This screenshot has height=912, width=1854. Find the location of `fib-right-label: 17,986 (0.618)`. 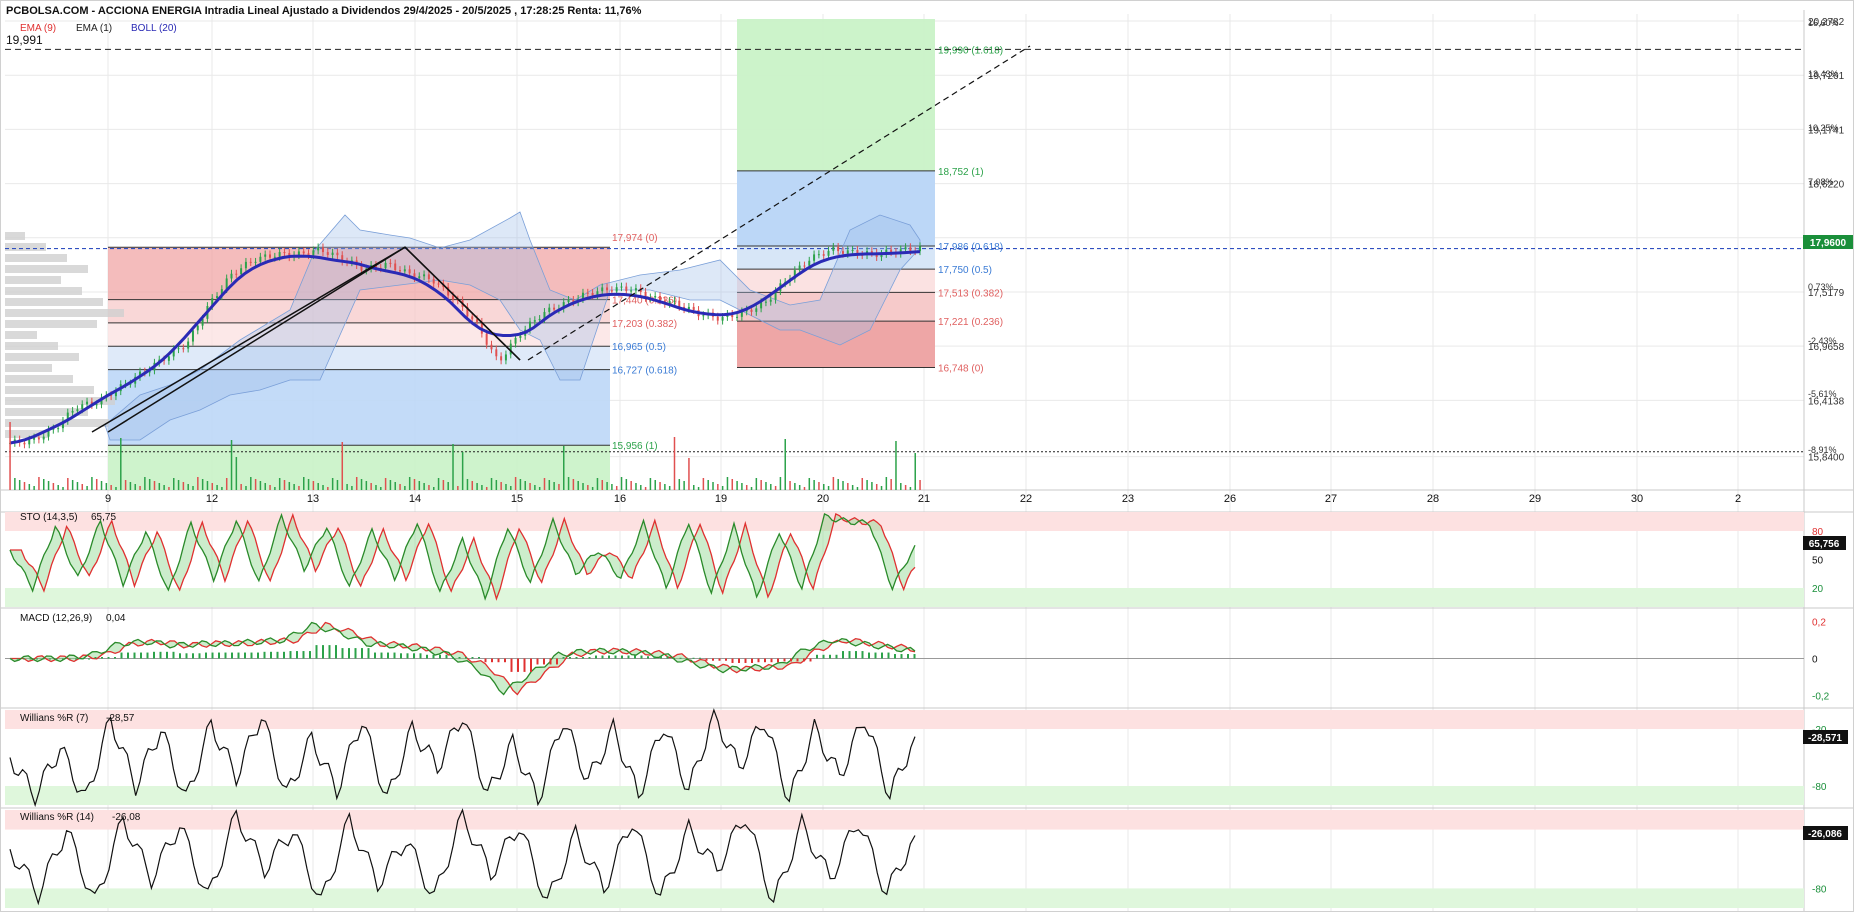

fib-right-label: 17,986 (0.618) is located at coordinates (970, 247).